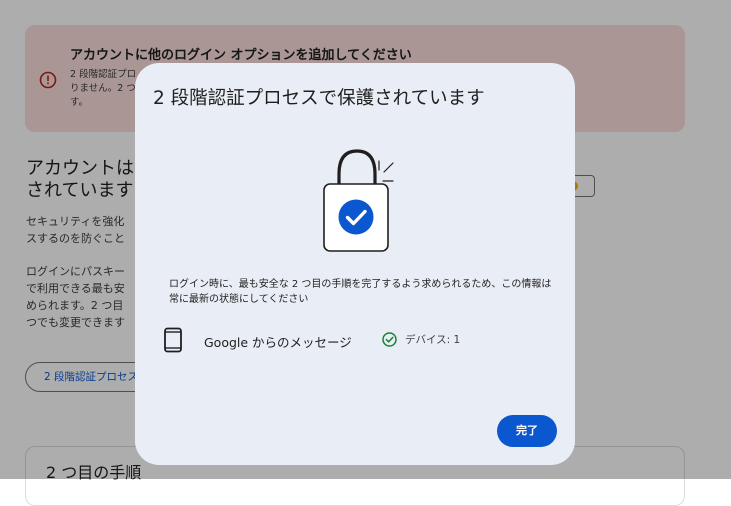 Image resolution: width=731 pixels, height=506 pixels. Describe the element at coordinates (363, 340) in the screenshot. I see `method-row: Google からのメッセージ デバイス: 1` at that location.